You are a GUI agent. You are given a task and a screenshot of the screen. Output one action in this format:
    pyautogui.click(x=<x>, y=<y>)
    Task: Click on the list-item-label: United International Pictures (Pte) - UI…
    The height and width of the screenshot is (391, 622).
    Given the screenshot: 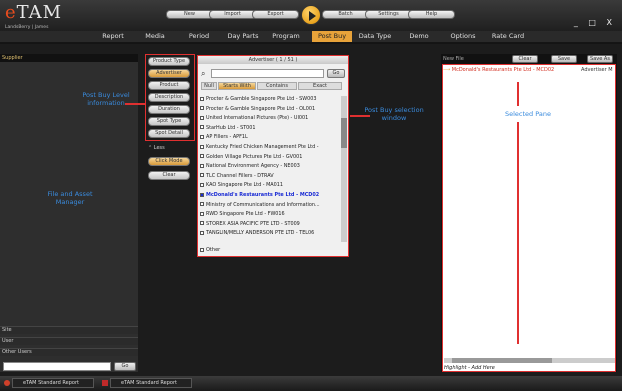 What is the action you would take?
    pyautogui.click(x=257, y=118)
    